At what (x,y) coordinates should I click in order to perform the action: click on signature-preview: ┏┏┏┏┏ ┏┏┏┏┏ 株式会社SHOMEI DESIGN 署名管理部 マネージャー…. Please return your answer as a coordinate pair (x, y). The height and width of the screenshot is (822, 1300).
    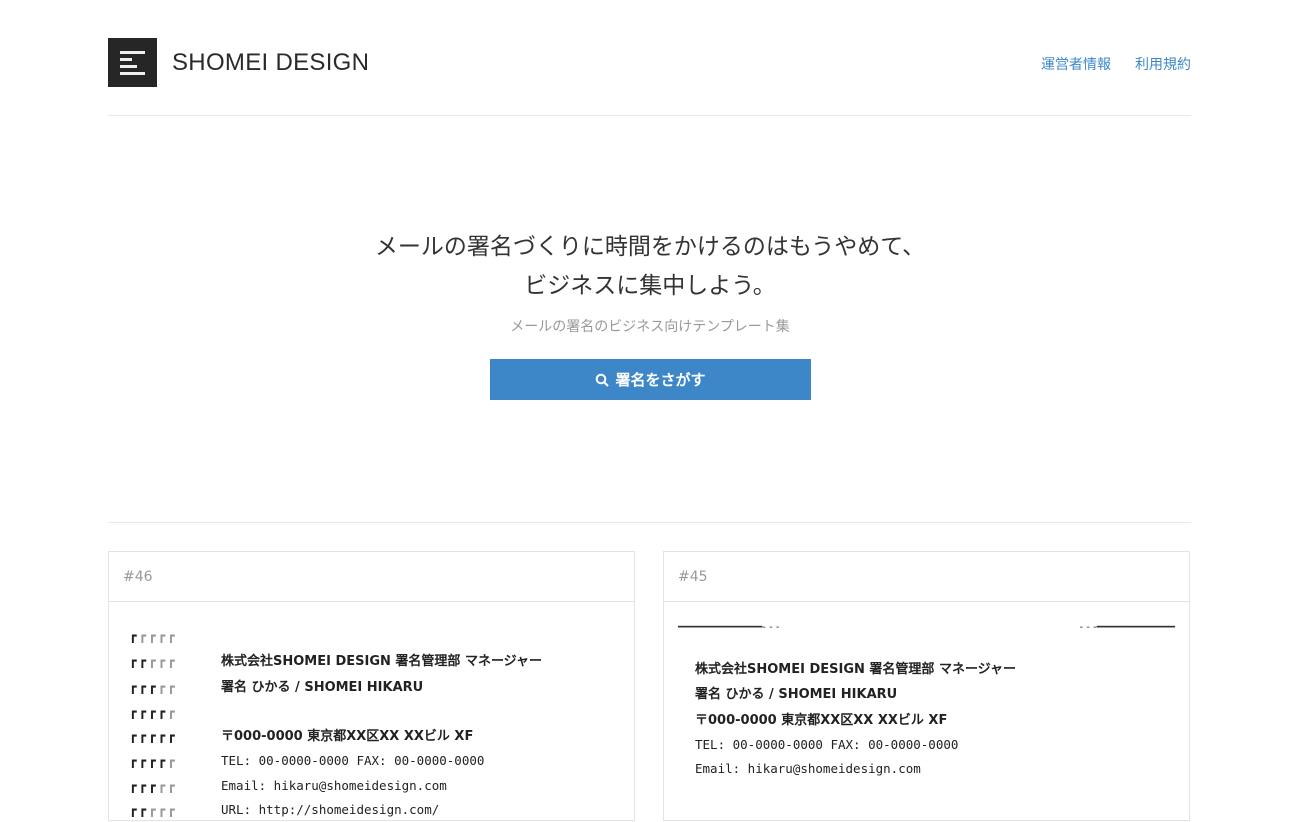
    Looking at the image, I should click on (371, 712).